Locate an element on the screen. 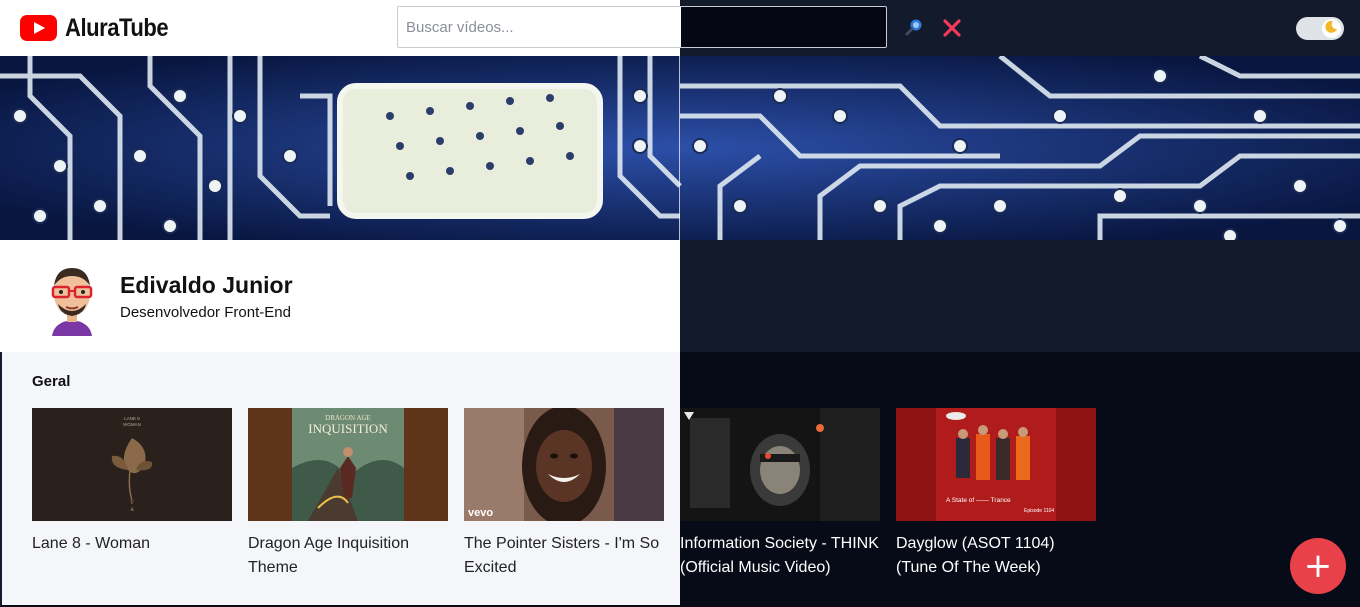 The height and width of the screenshot is (607, 1360). playlist-title: Geral is located at coordinates (51, 381).